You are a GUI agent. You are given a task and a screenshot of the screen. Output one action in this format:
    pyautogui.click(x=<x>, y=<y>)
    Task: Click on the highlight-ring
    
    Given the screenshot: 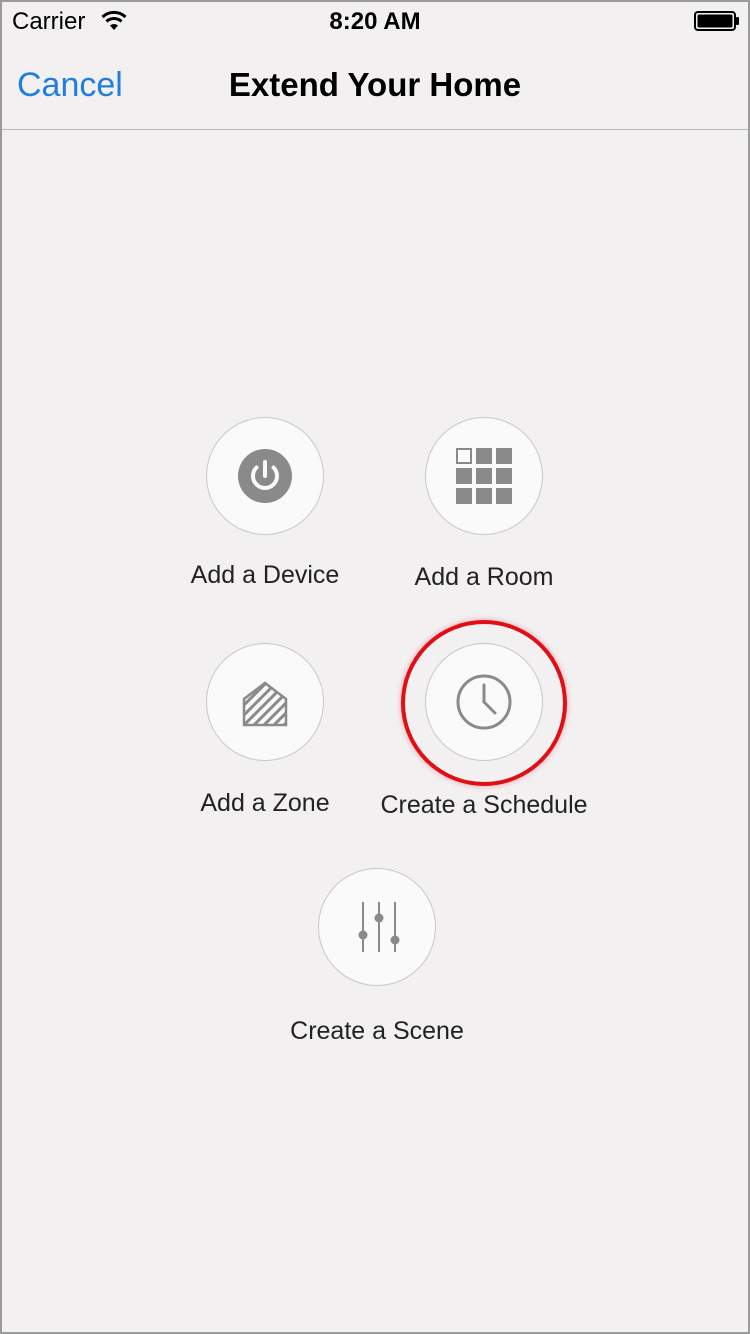 What is the action you would take?
    pyautogui.click(x=484, y=703)
    